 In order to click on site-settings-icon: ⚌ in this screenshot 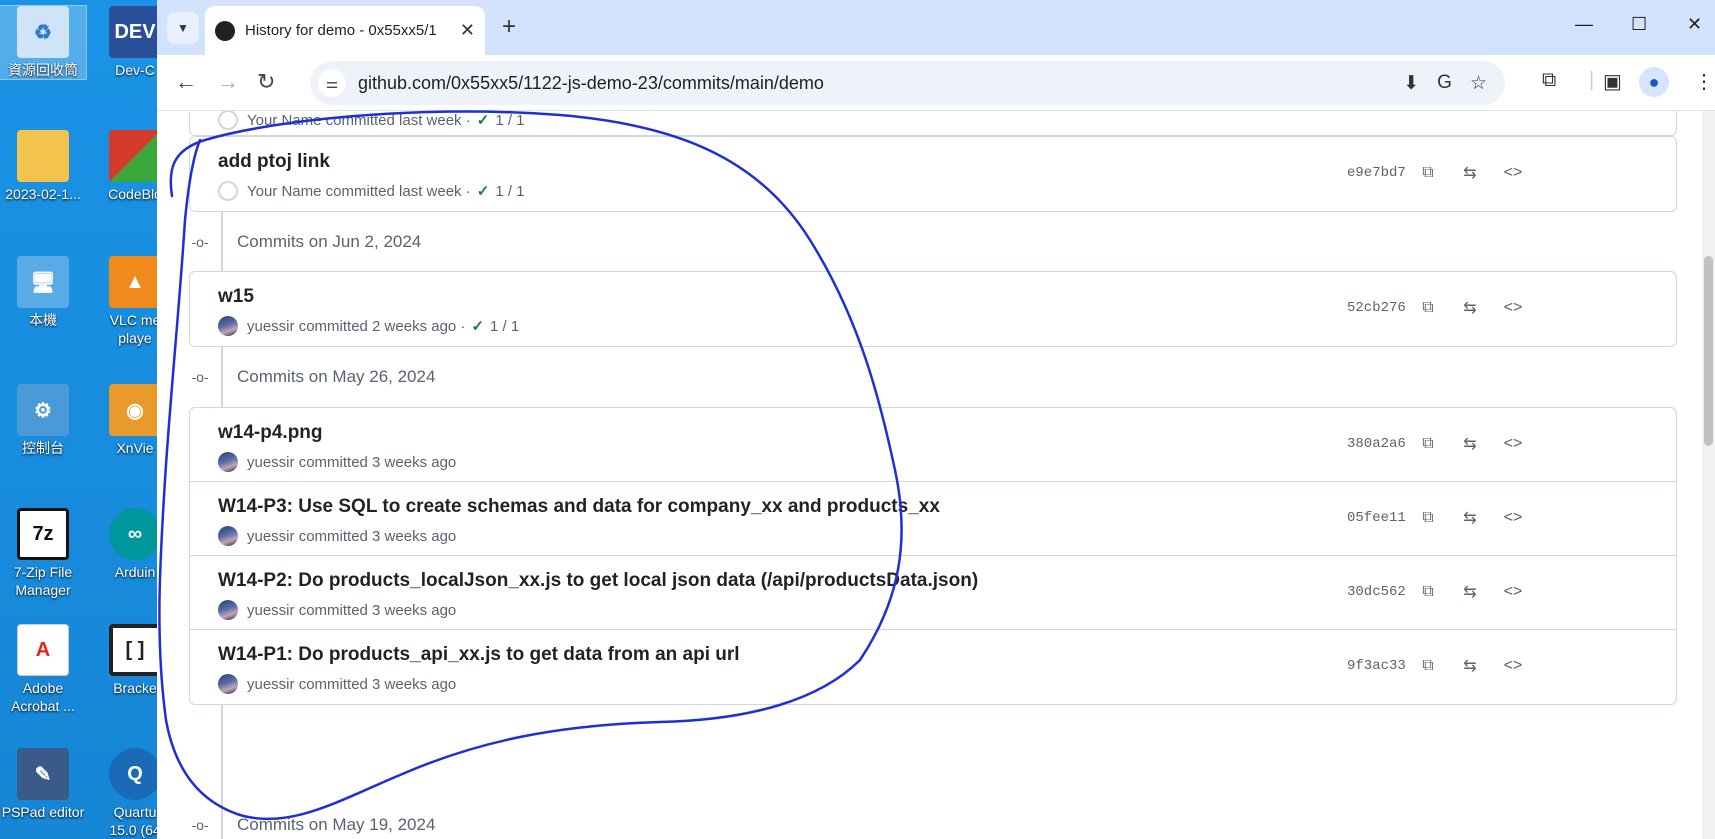, I will do `click(332, 83)`.